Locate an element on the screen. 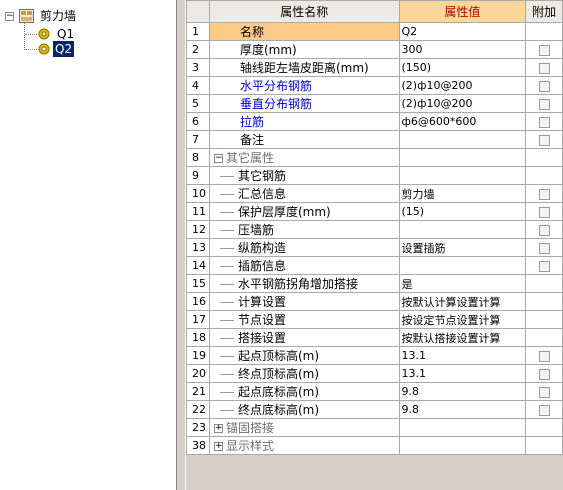  property-value: 是 is located at coordinates (462, 283).